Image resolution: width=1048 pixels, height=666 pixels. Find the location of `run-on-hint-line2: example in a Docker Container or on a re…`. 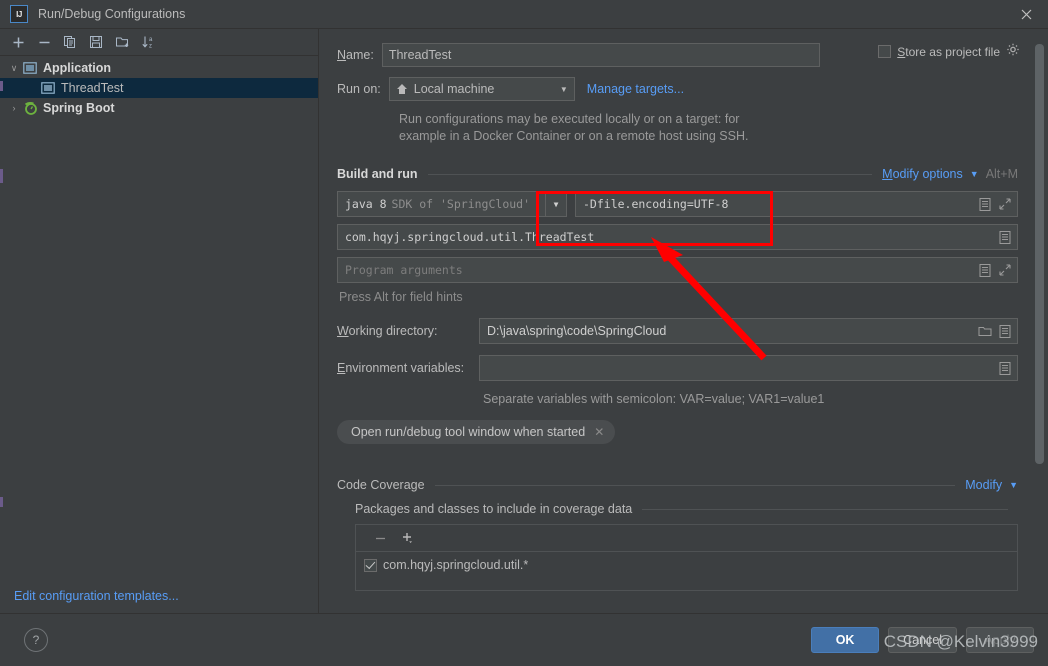

run-on-hint-line2: example in a Docker Container or on a re… is located at coordinates (574, 136).